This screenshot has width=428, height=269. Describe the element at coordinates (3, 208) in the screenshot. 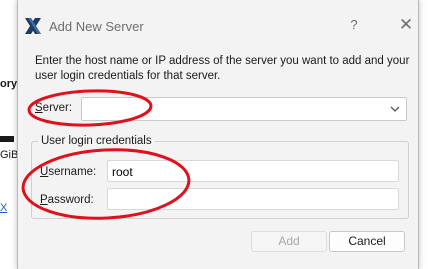

I see `background-link-fragment: X` at that location.